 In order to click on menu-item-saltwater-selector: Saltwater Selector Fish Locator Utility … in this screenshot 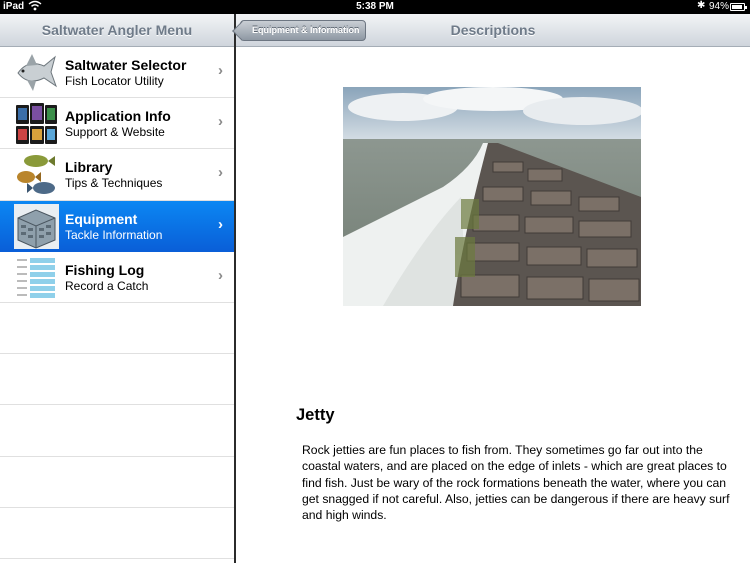, I will do `click(117, 73)`.